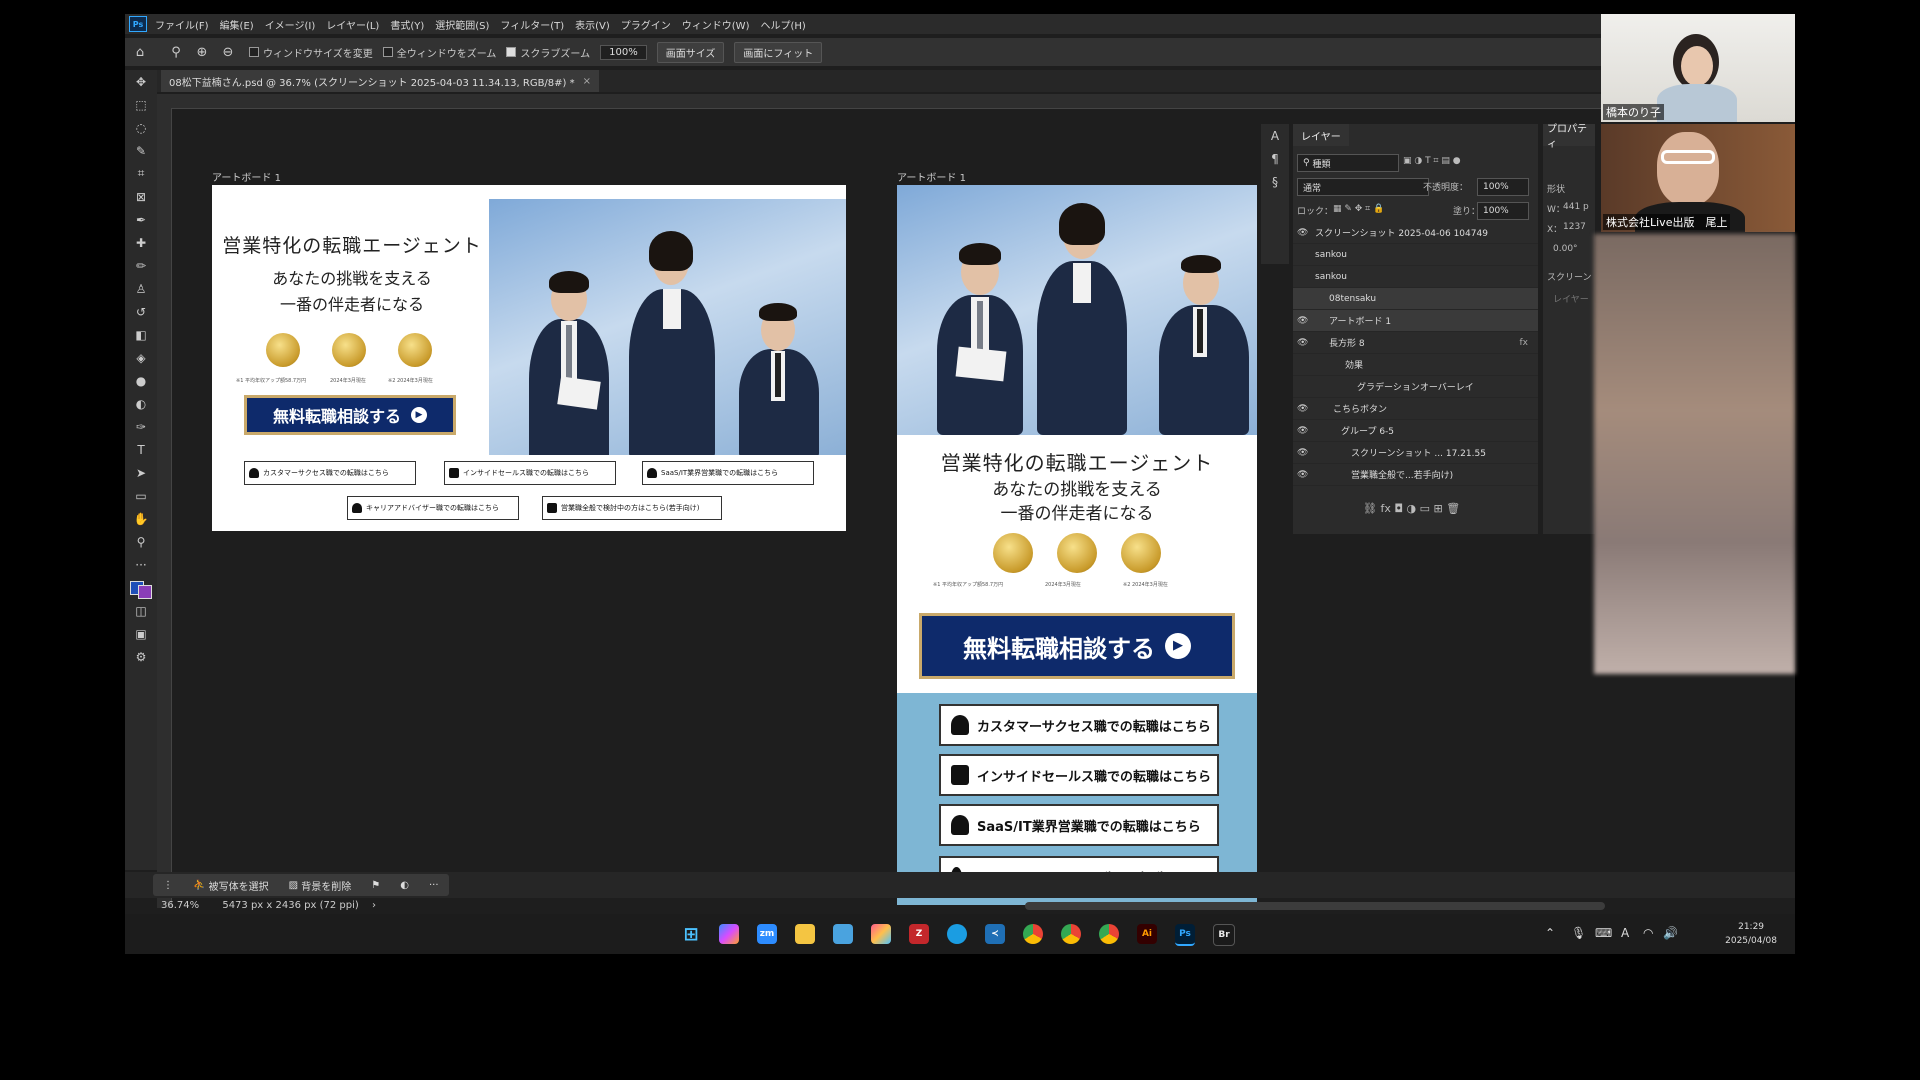 The image size is (1920, 1080). I want to click on video-tile-blurred, so click(1694, 454).